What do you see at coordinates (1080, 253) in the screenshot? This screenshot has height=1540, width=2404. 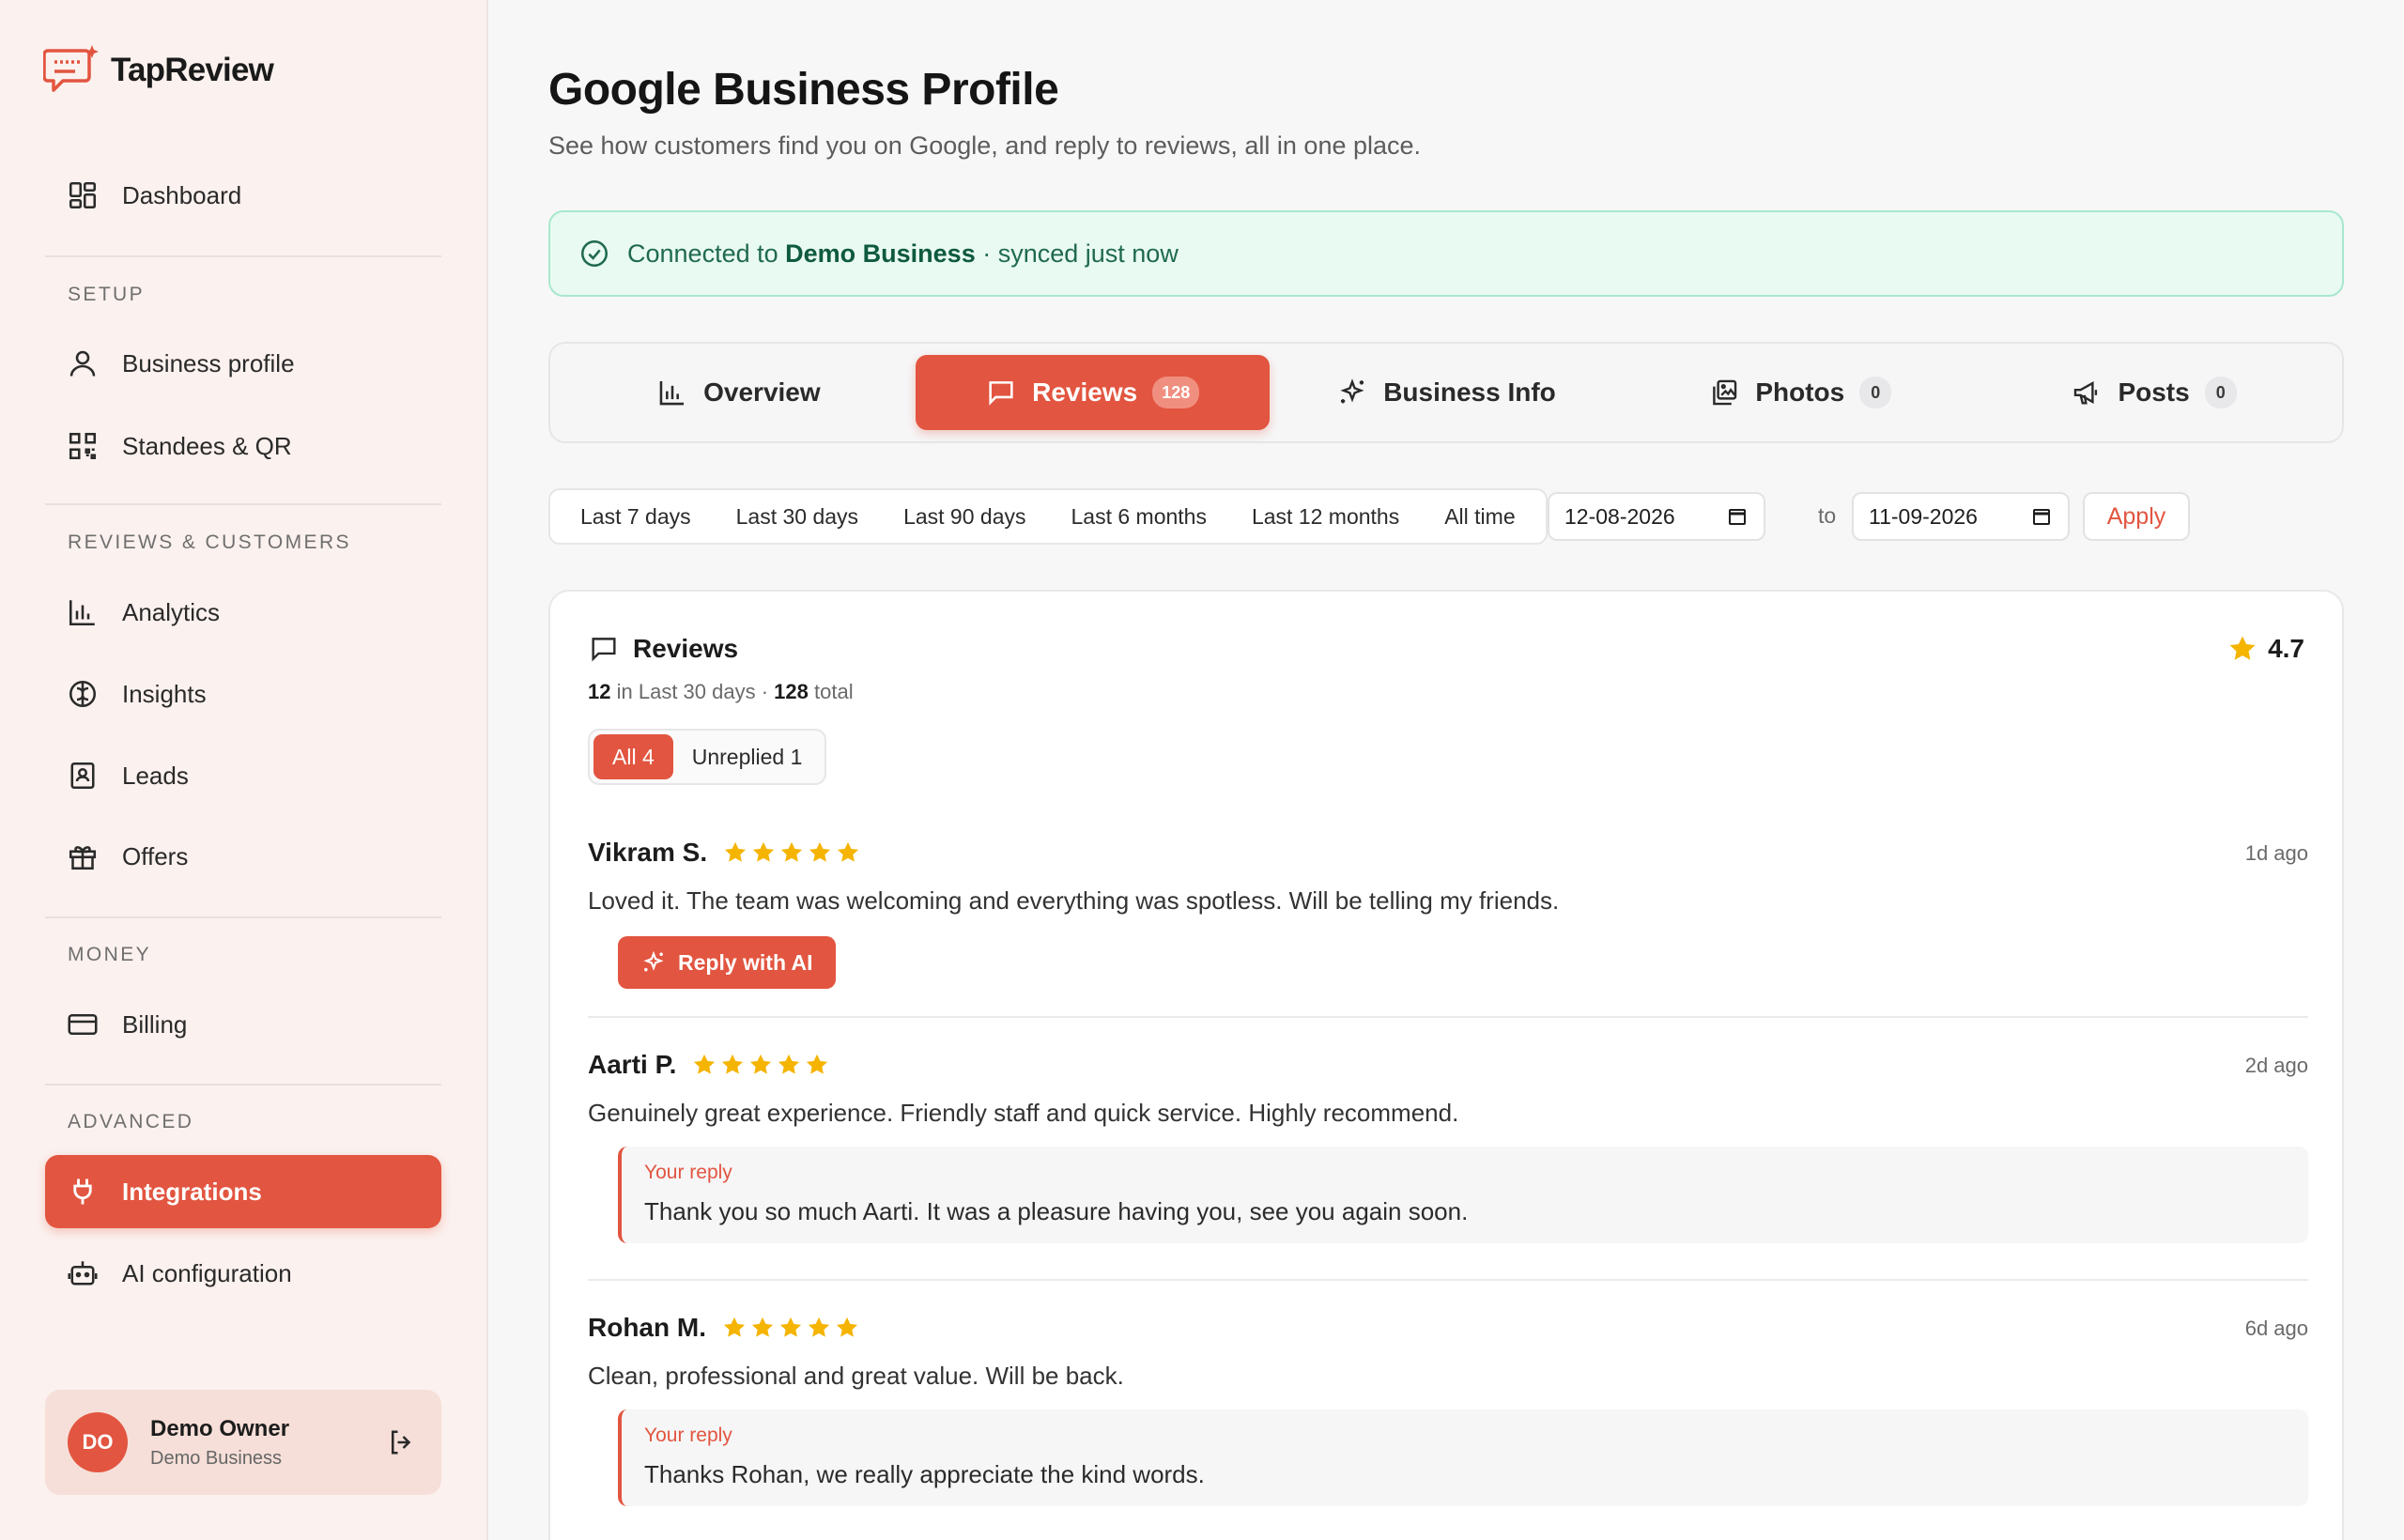 I see `banner-suffix: · synced just now` at bounding box center [1080, 253].